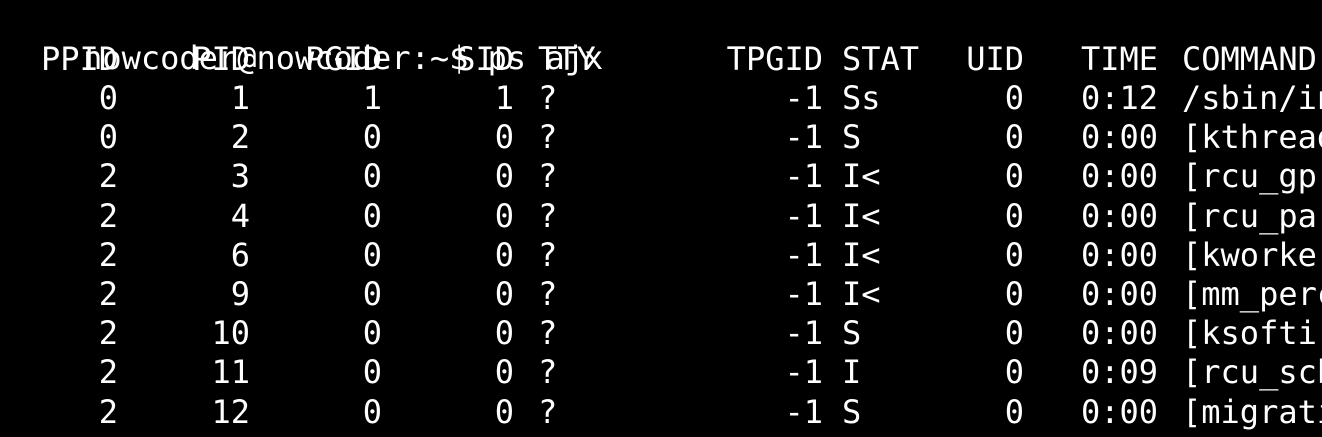  I want to click on cell-pid: 4, so click(240, 215).